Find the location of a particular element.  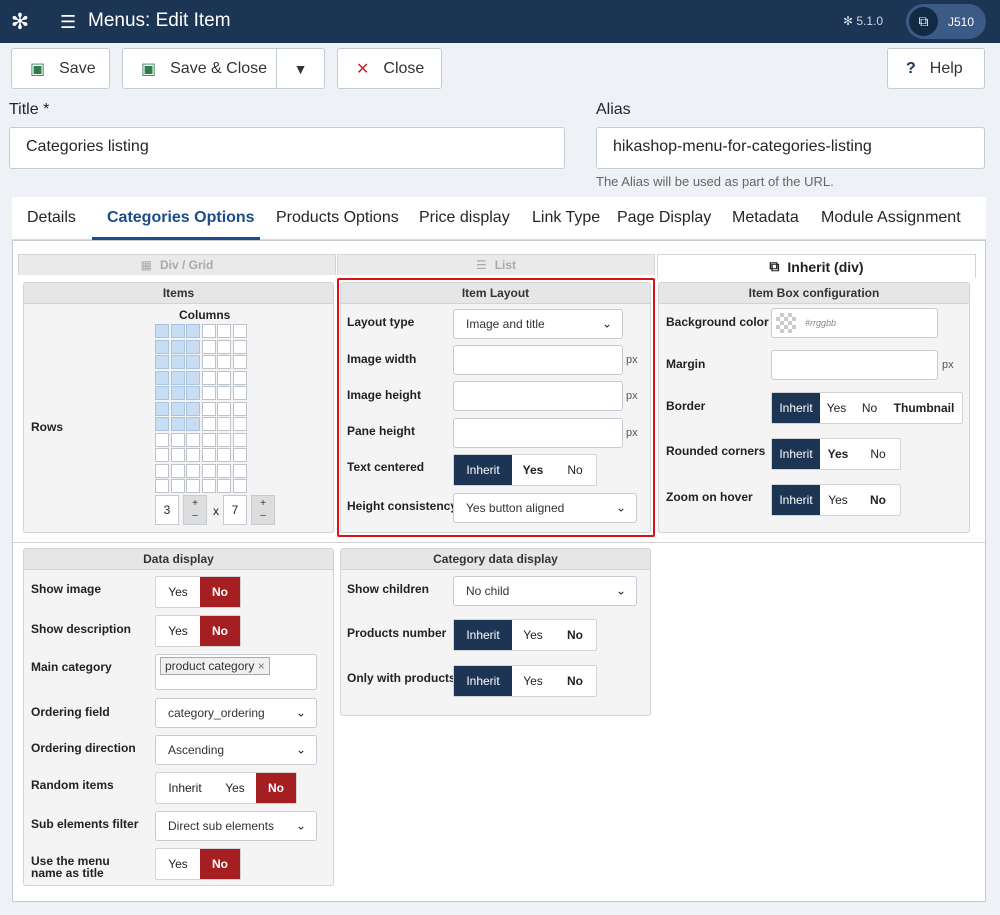

ordering-direction-select: Ascending ⌄ is located at coordinates (236, 750).